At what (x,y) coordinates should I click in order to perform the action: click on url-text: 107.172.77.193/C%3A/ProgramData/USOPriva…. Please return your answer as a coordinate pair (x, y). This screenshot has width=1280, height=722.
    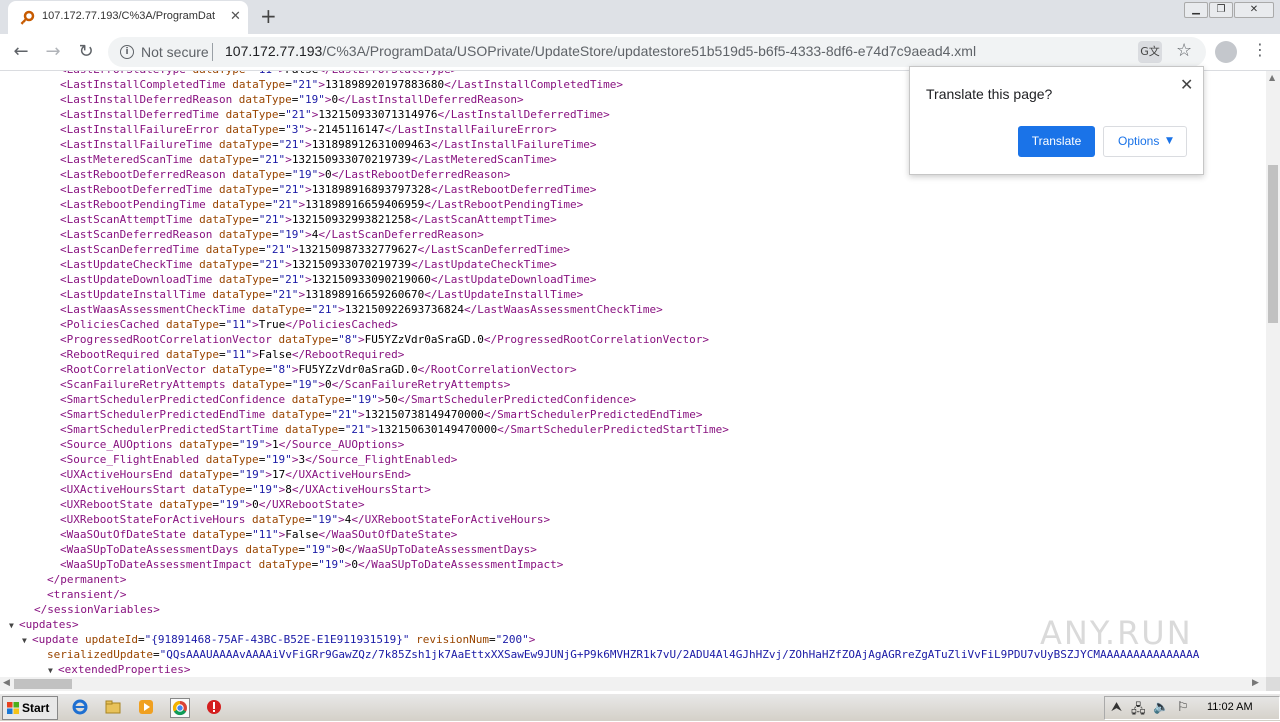
    Looking at the image, I should click on (600, 51).